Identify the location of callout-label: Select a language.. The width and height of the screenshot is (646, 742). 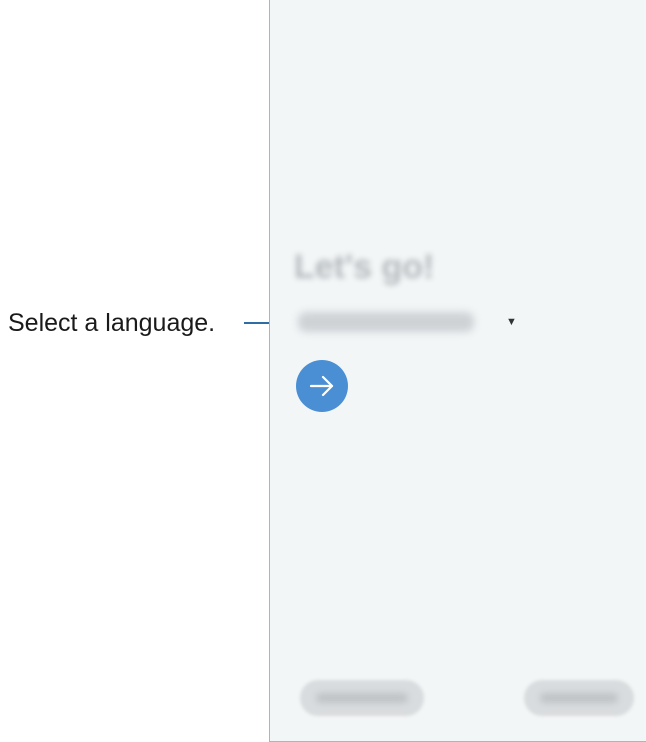
(112, 323).